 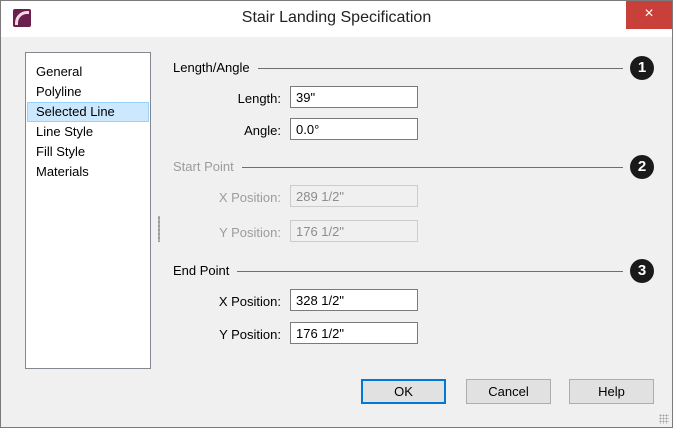 I want to click on title-bar: Stair Landing Specification ×, so click(x=336, y=19).